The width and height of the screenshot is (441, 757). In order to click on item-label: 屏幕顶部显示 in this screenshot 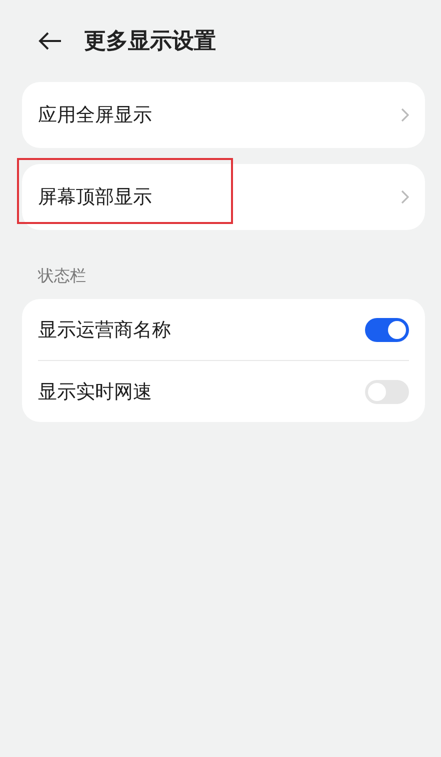, I will do `click(95, 197)`.